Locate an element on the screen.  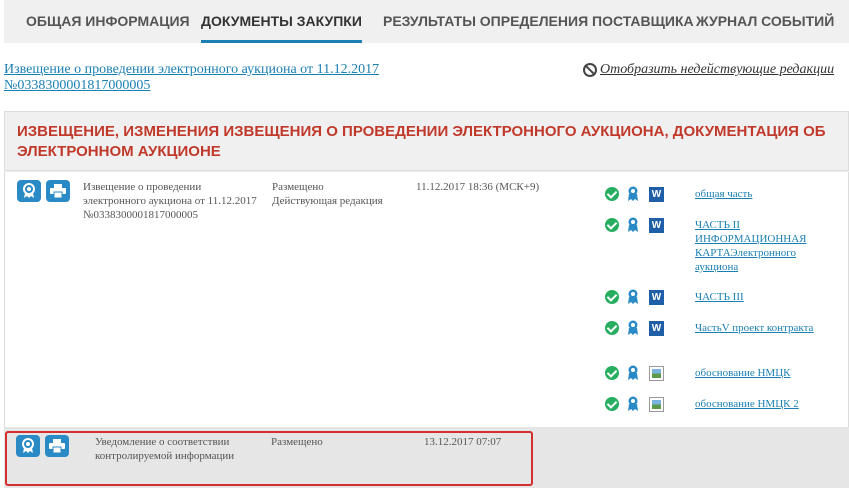
row-date: 11.12.2017 18:36 (МСК+9) is located at coordinates (478, 187).